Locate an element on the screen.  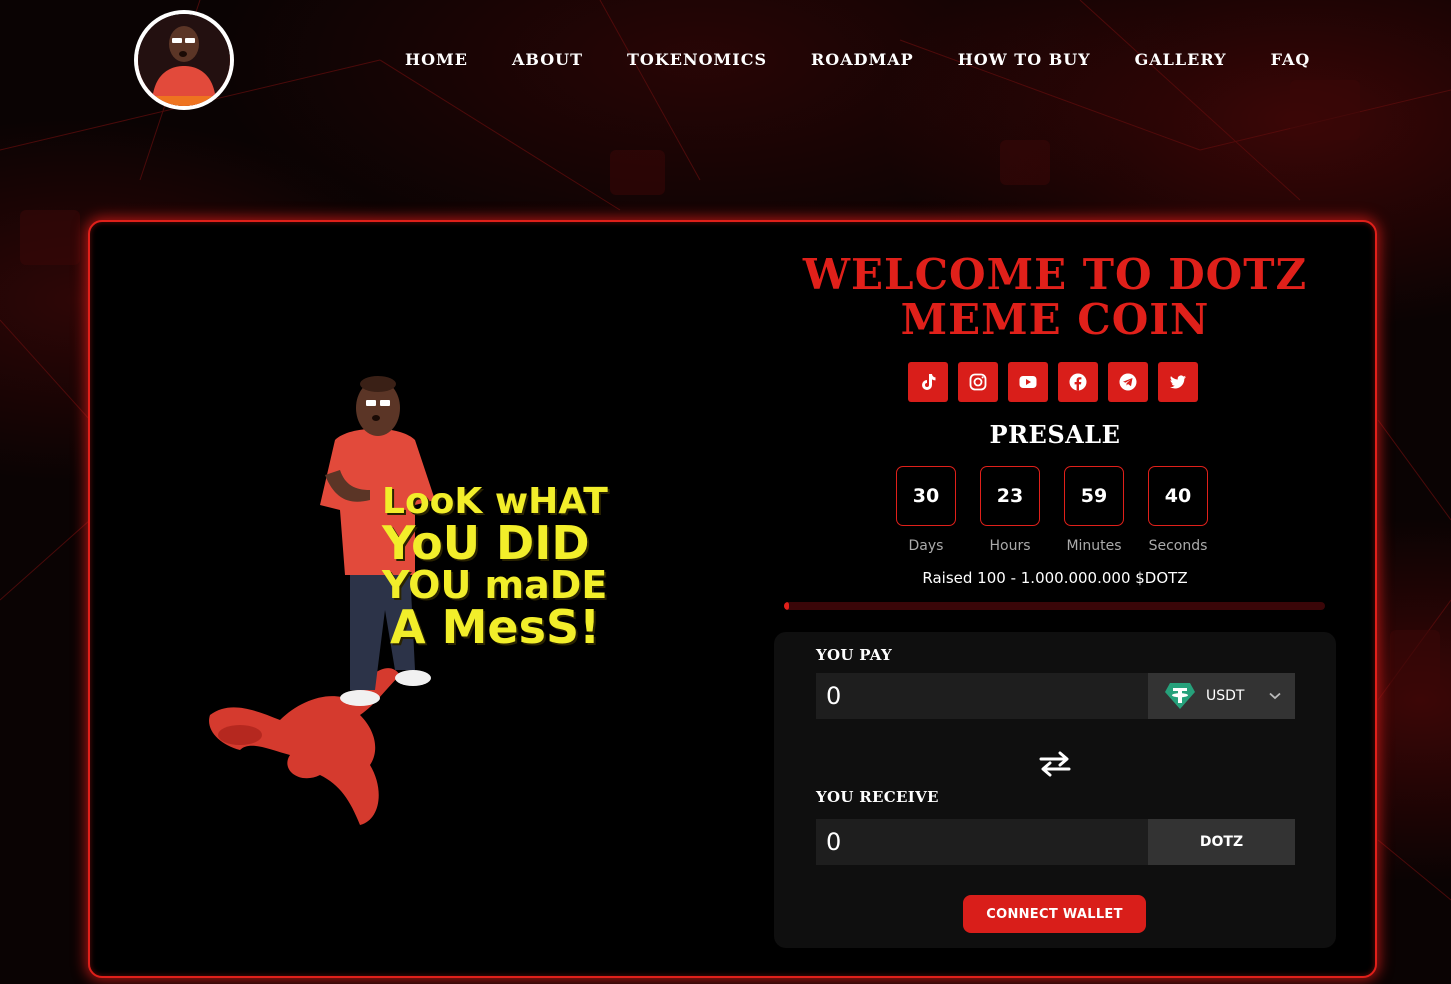
meme-line-3: YOU maDE is located at coordinates (495, 585).